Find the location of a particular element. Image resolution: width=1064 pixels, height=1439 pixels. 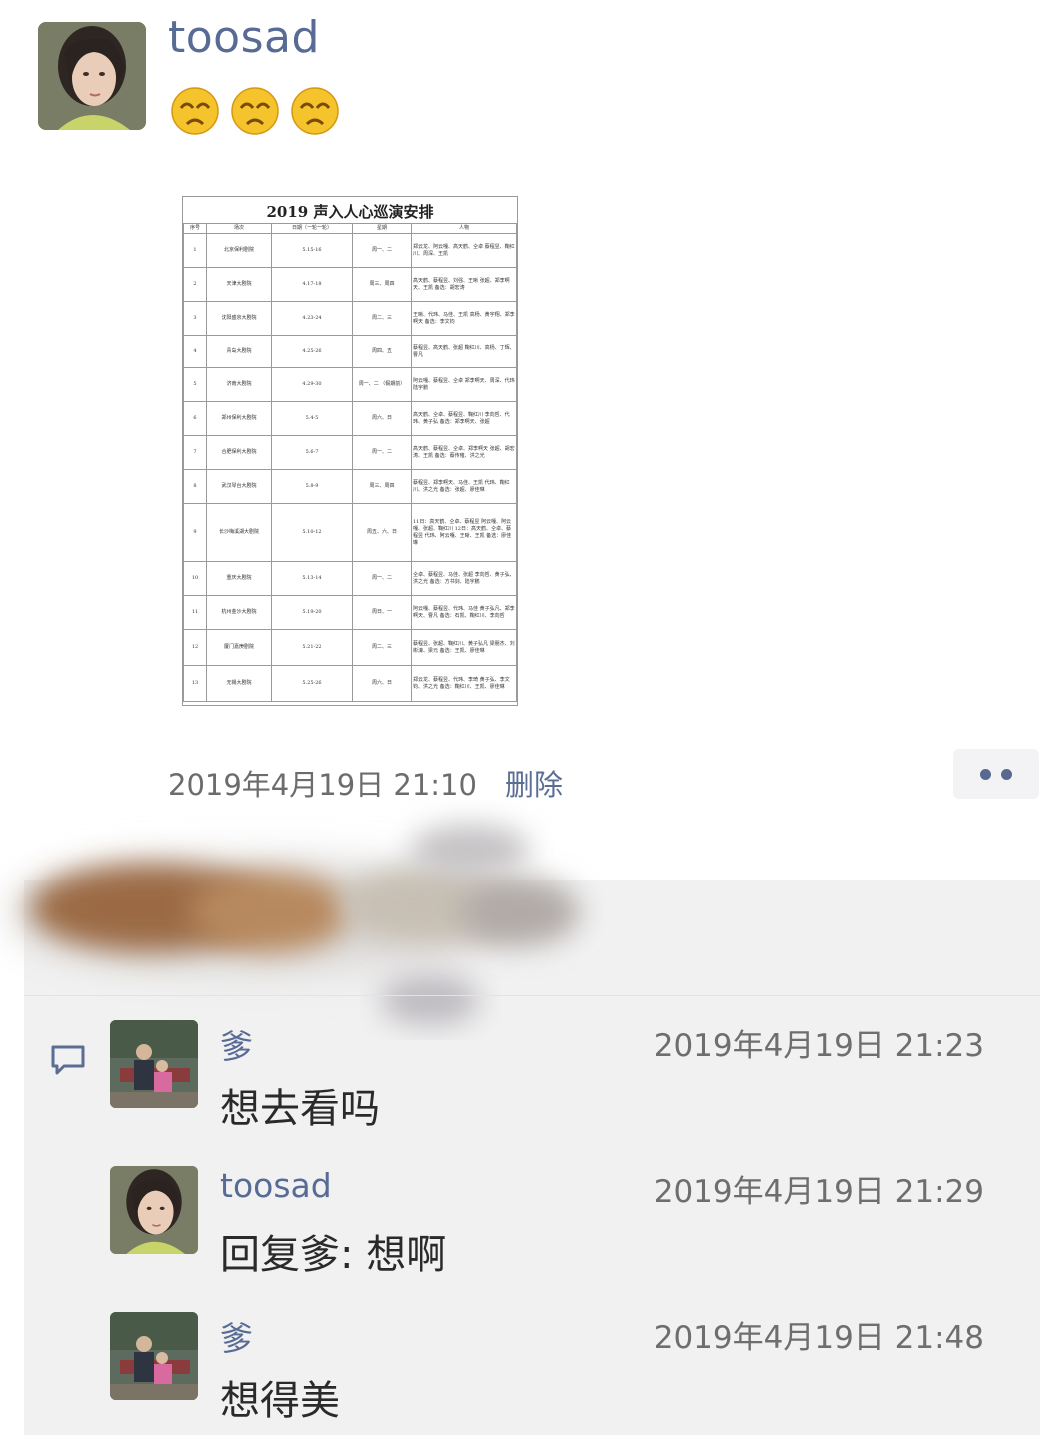

schedule-header: 序号 is located at coordinates (195, 228).